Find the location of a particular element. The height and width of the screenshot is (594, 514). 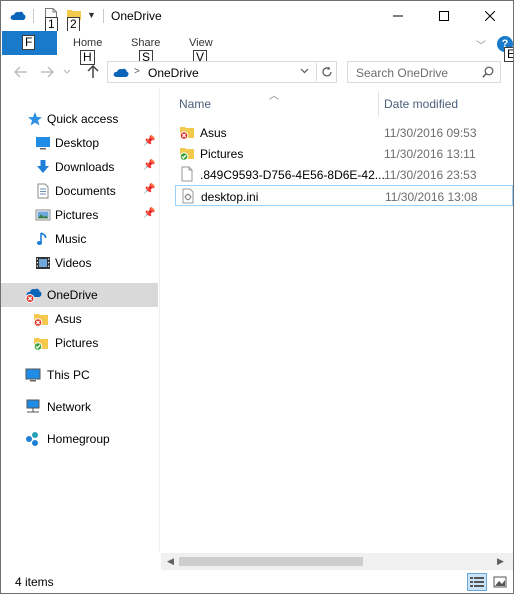

search-icon is located at coordinates (488, 73).